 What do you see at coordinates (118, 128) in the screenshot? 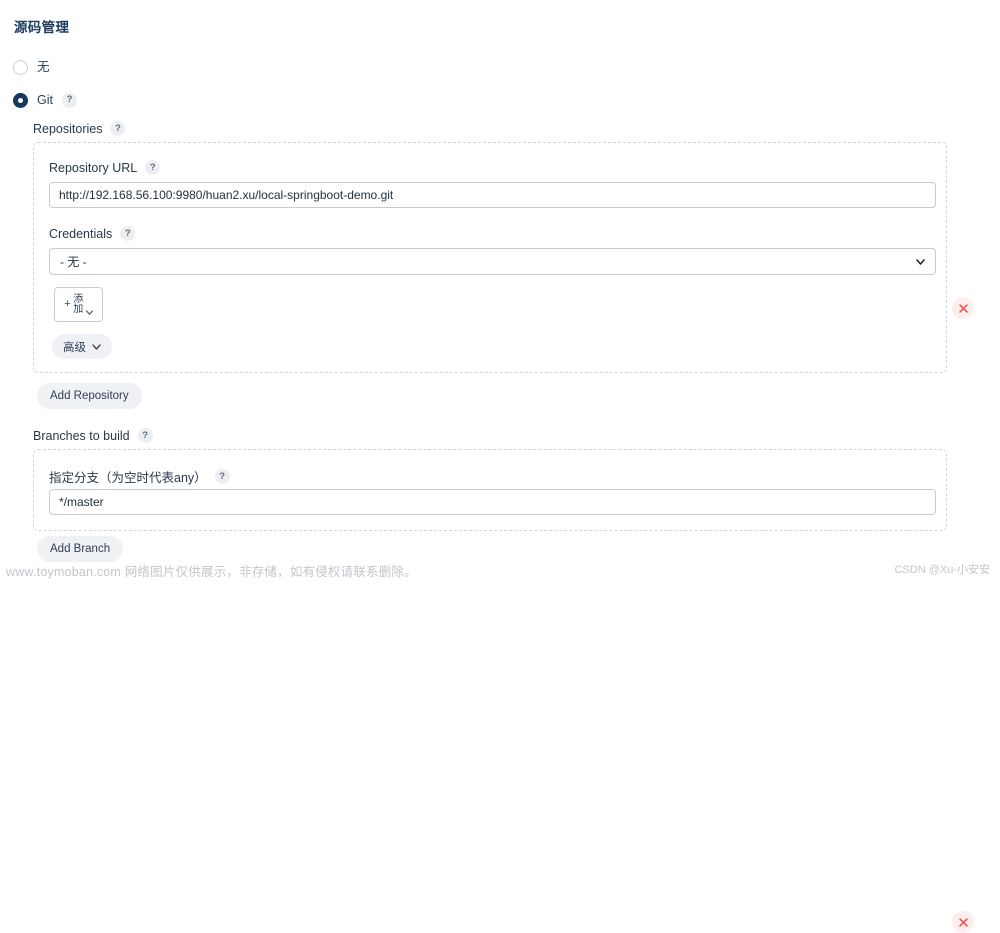
I see `help-icon-repositories: ?` at bounding box center [118, 128].